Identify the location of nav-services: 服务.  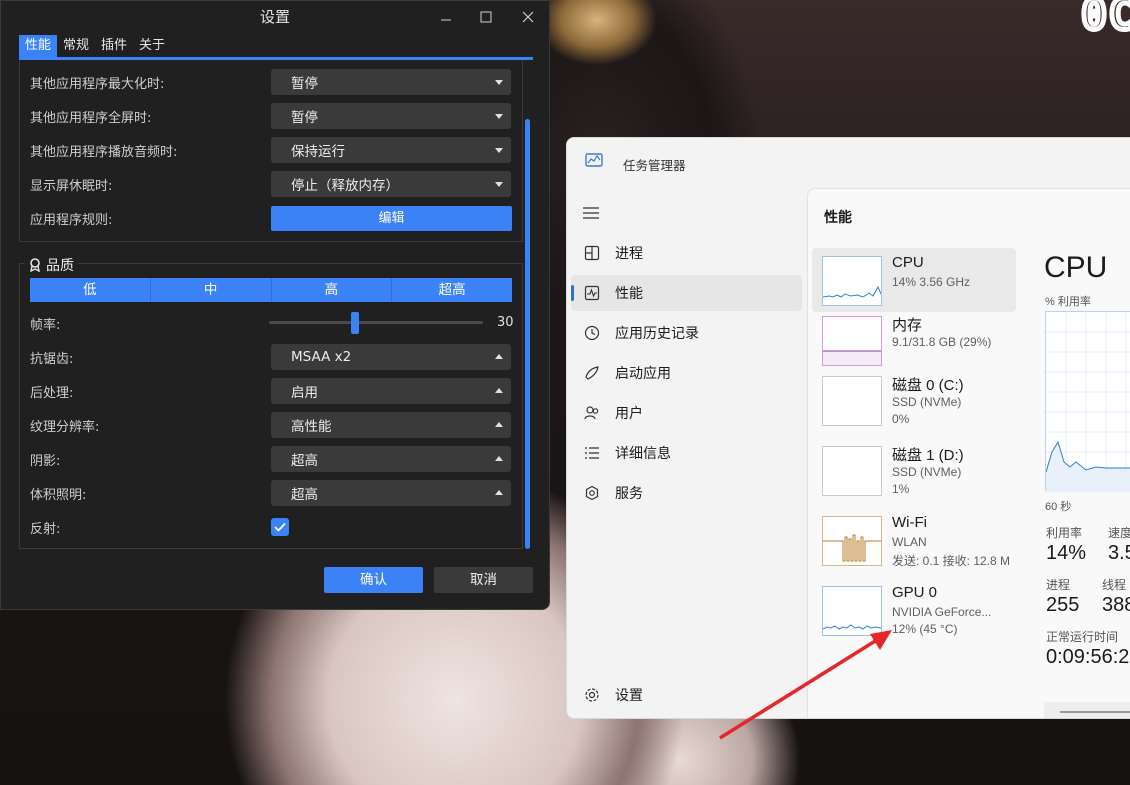
(687, 493).